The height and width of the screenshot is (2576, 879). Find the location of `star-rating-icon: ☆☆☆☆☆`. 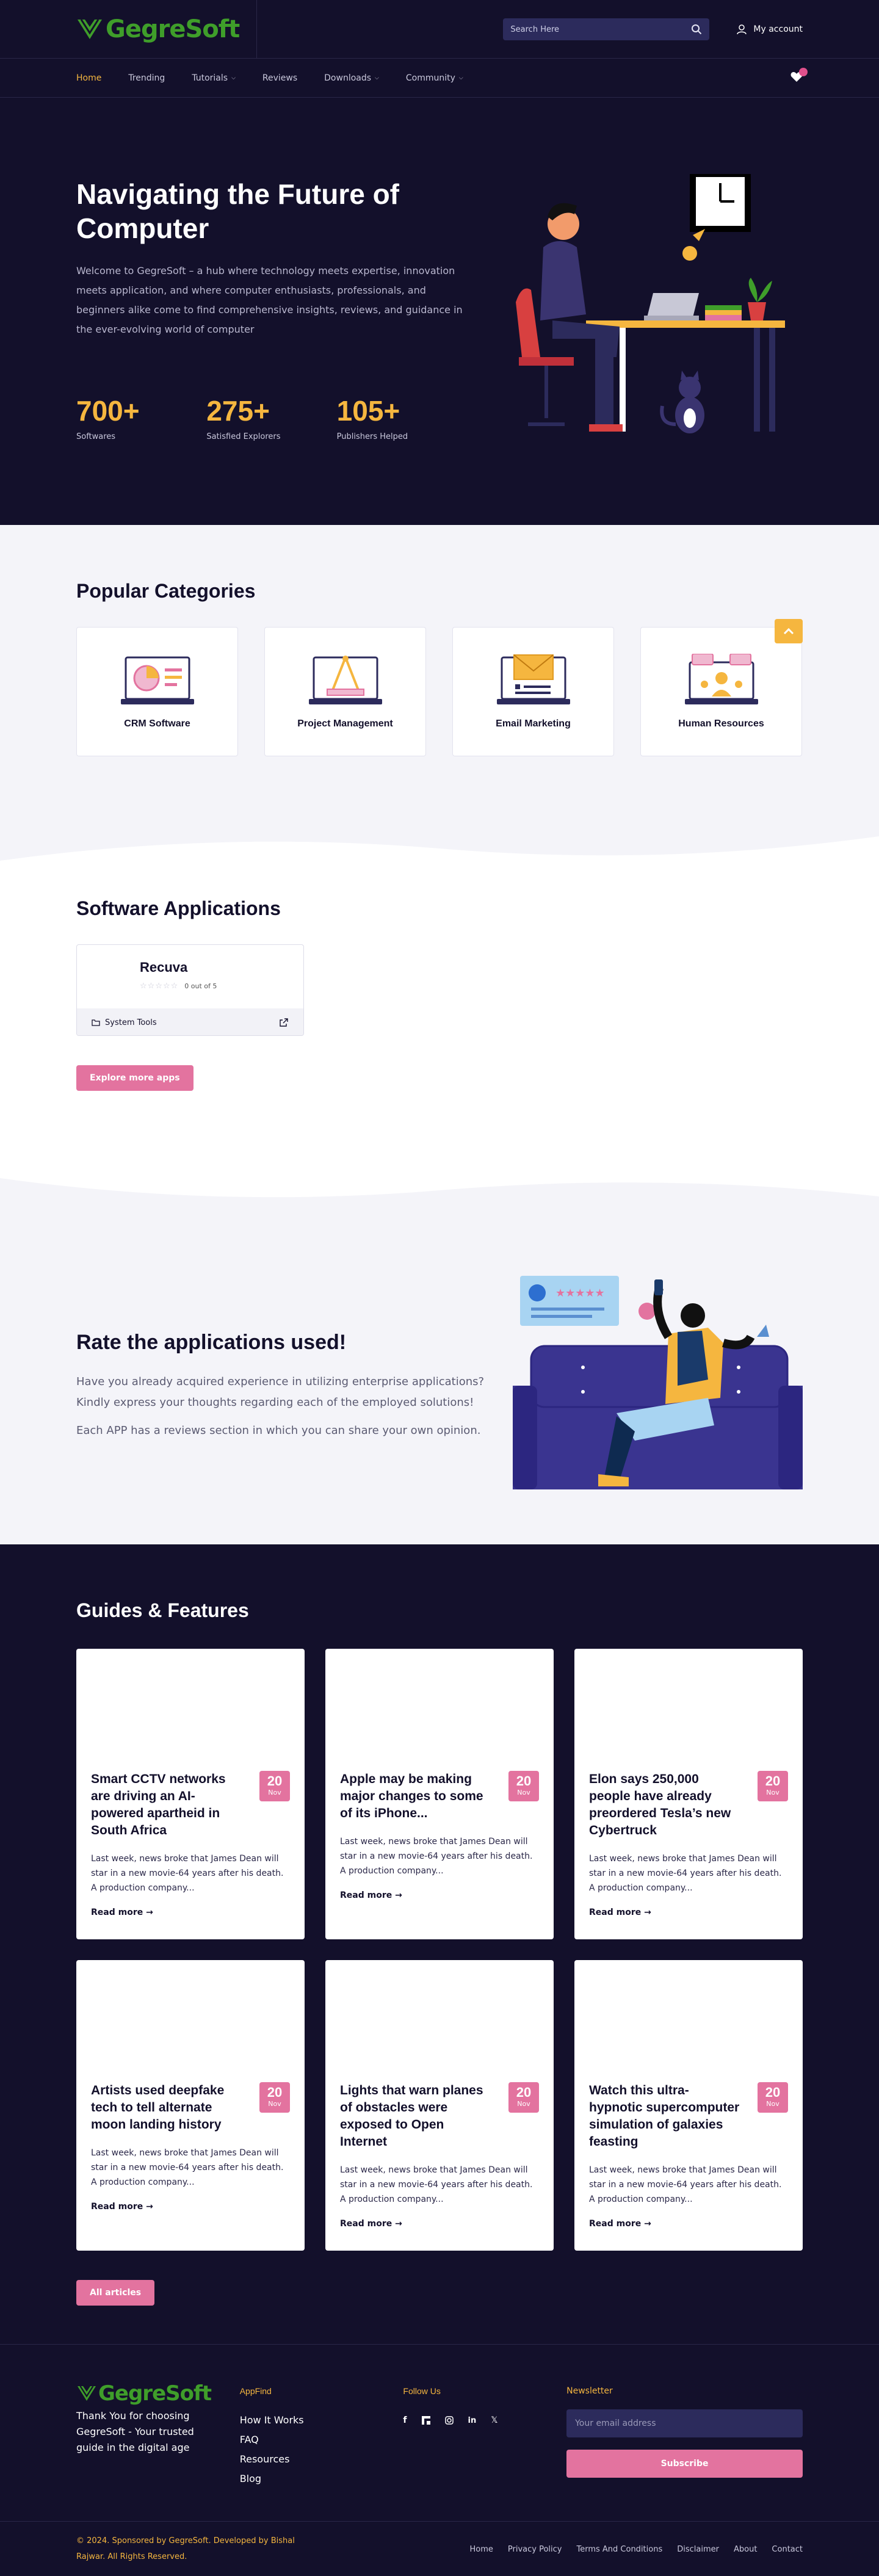

star-rating-icon: ☆☆☆☆☆ is located at coordinates (159, 986).